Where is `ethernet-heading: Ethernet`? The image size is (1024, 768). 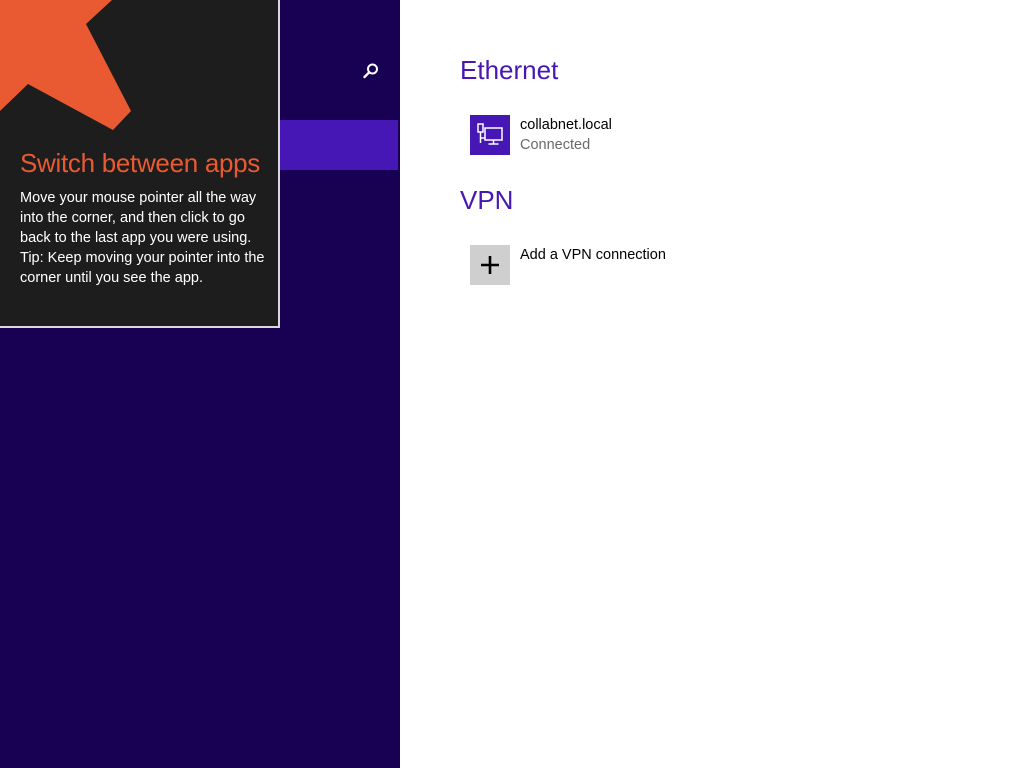 ethernet-heading: Ethernet is located at coordinates (509, 70).